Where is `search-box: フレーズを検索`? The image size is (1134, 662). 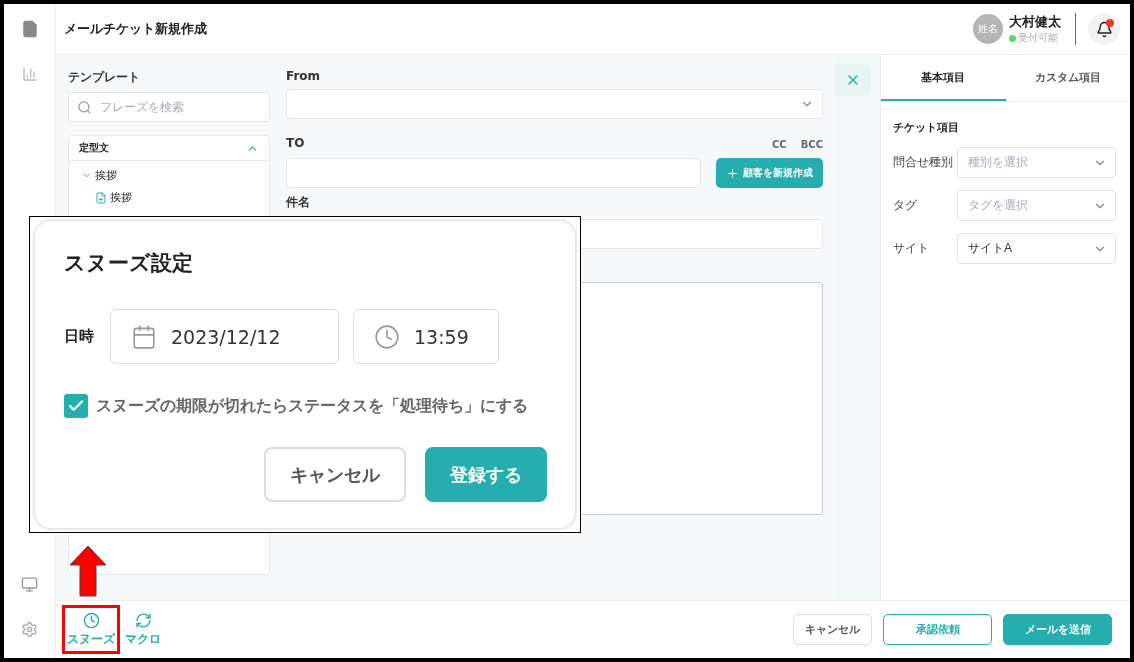
search-box: フレーズを検索 is located at coordinates (169, 107).